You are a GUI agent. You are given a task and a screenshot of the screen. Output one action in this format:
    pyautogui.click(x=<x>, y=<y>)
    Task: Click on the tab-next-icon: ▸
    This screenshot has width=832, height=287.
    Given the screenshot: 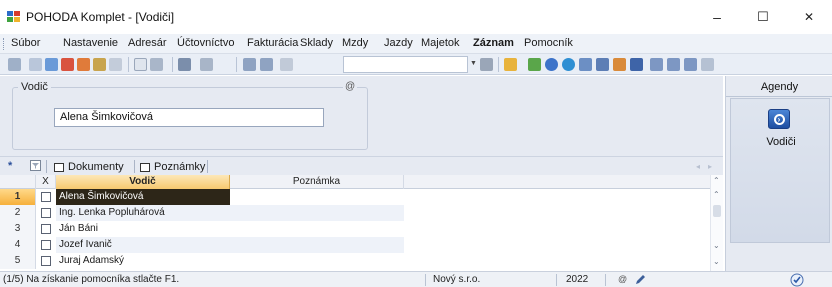 What is the action you would take?
    pyautogui.click(x=710, y=166)
    